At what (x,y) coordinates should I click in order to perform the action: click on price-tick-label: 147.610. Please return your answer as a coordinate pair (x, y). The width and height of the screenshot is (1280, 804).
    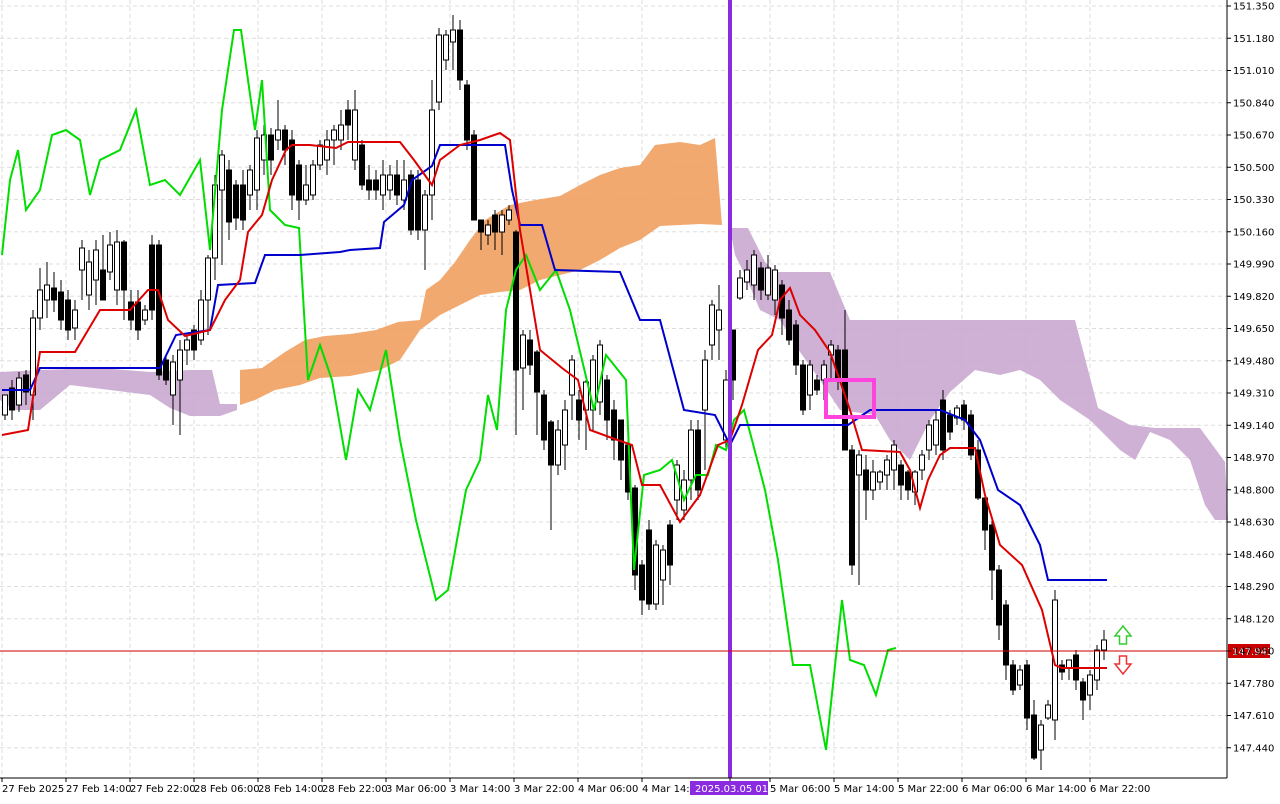
    Looking at the image, I should click on (1253, 716).